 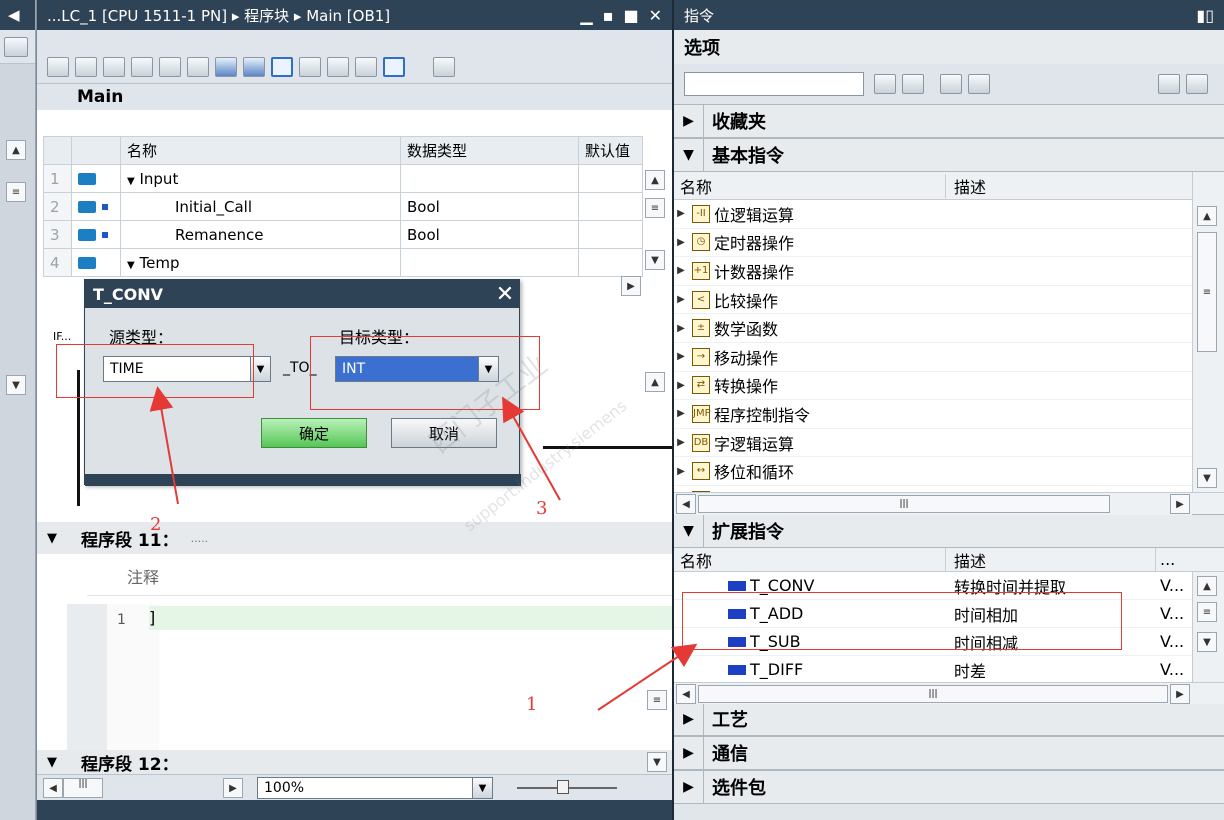 I want to click on annotation-label-2: 2, so click(x=156, y=524).